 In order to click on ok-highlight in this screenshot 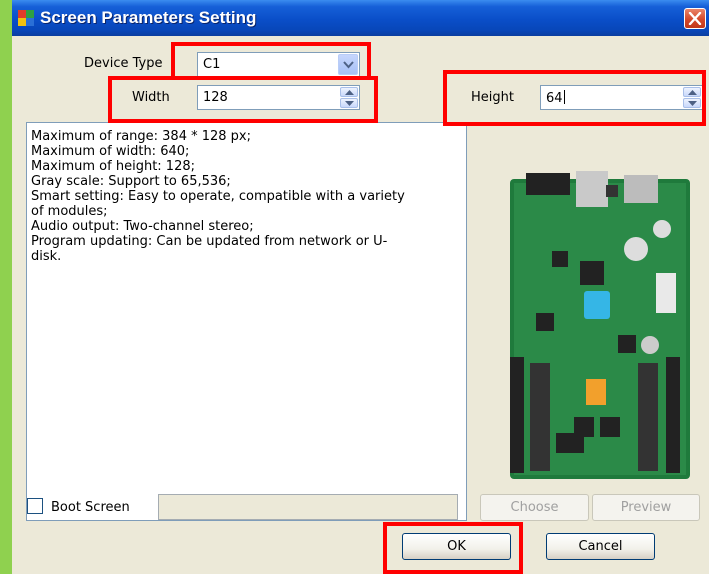, I will do `click(453, 548)`.